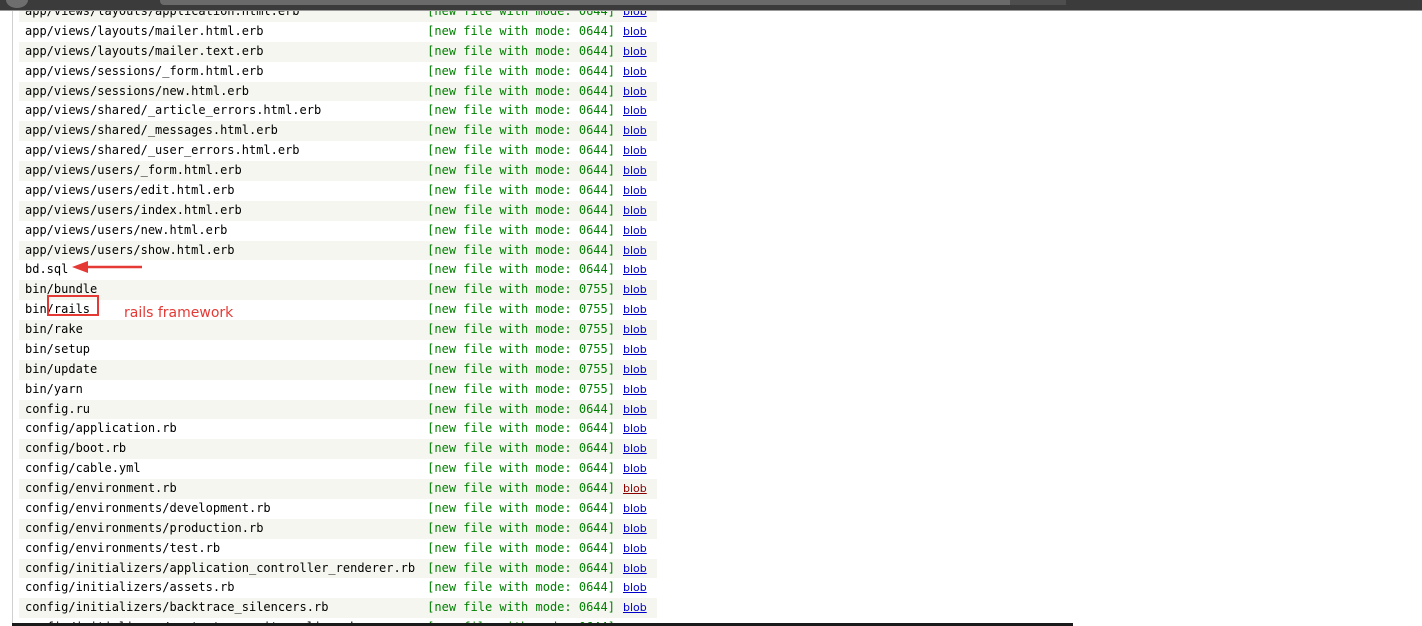 This screenshot has height=626, width=1422. What do you see at coordinates (217, 250) in the screenshot?
I see `file-path: app/views/users/show.html.erb` at bounding box center [217, 250].